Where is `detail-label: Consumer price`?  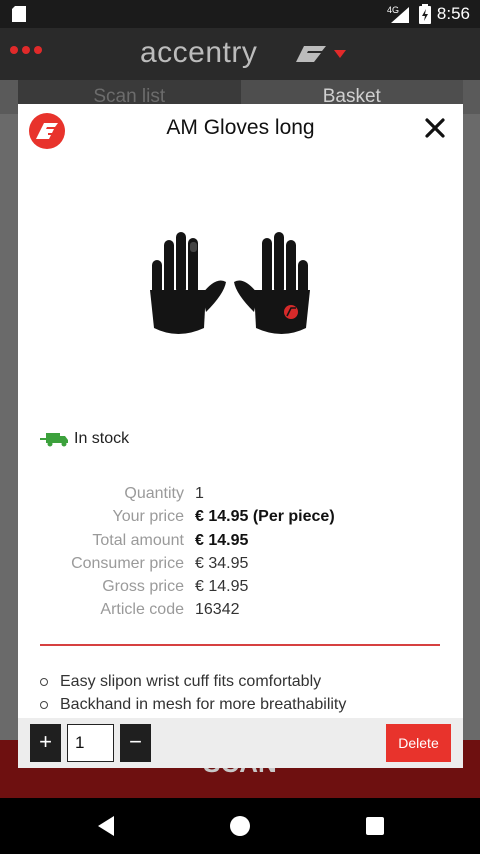
detail-label: Consumer price is located at coordinates (127, 563).